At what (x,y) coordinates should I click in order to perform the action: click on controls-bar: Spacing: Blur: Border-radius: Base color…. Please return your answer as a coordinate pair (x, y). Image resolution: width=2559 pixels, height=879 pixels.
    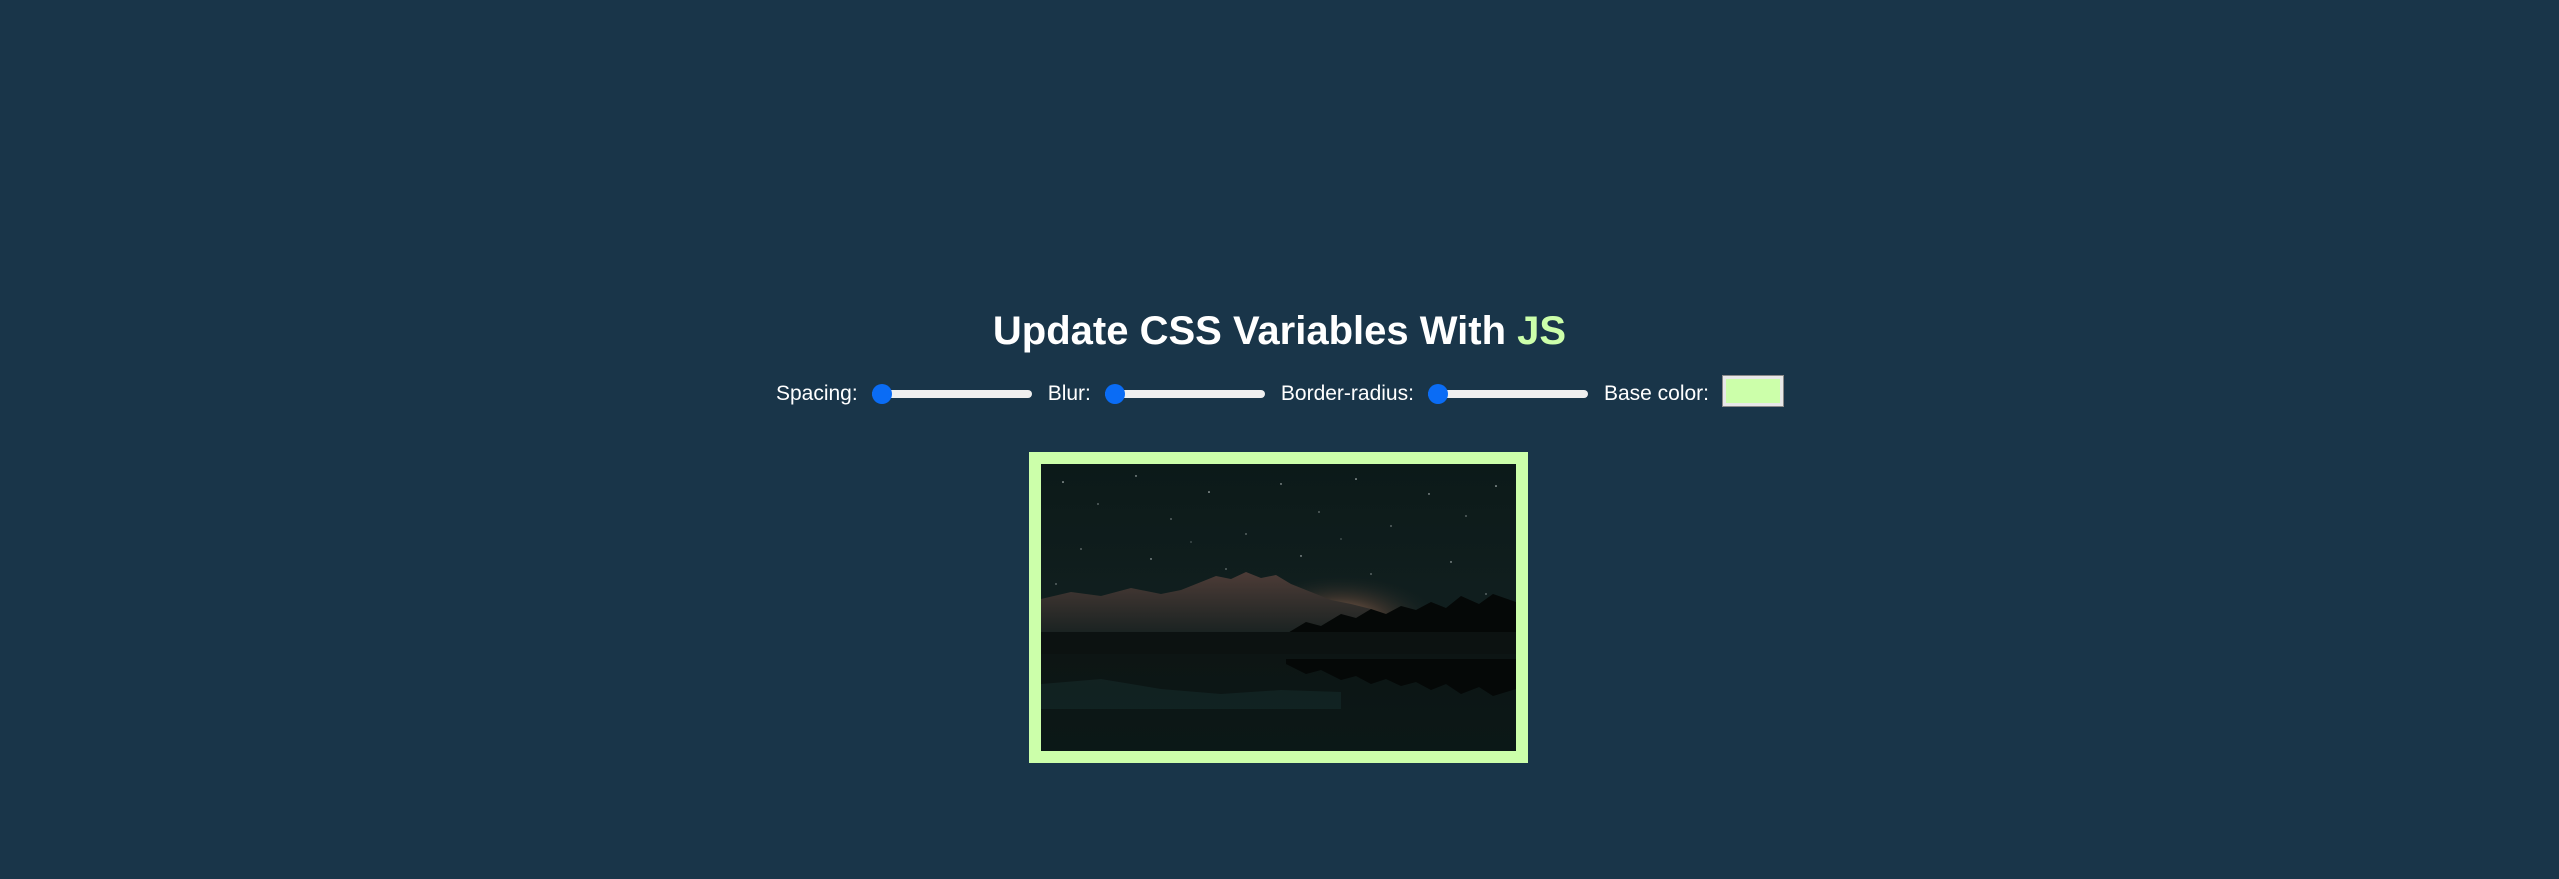
    Looking at the image, I should click on (1279, 394).